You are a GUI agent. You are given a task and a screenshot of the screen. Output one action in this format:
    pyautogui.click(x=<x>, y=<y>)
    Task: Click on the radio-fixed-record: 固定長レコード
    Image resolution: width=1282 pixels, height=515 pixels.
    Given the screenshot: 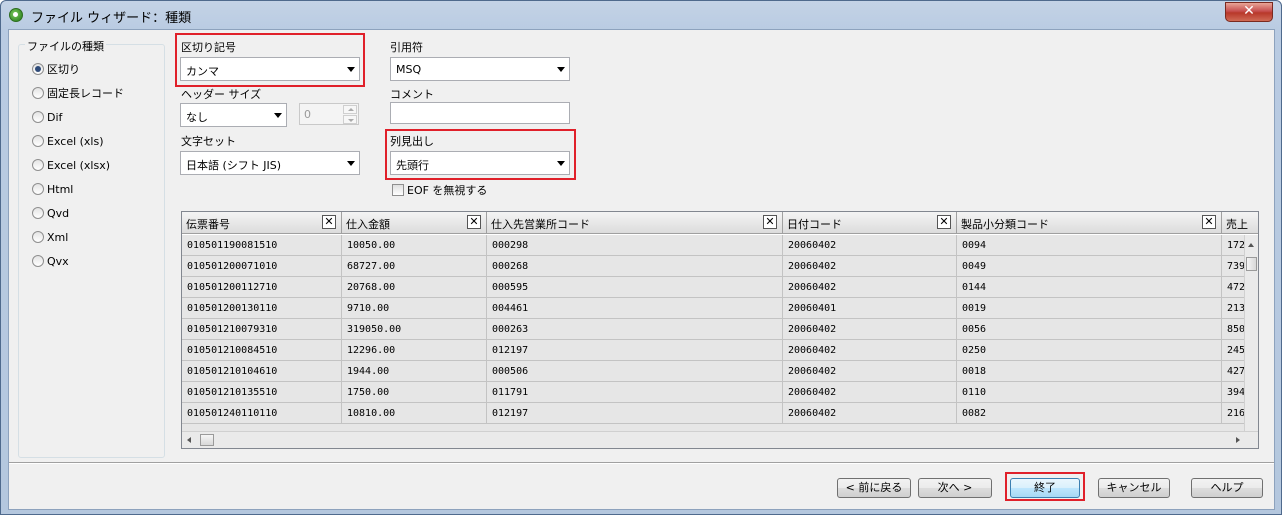 What is the action you would take?
    pyautogui.click(x=78, y=93)
    